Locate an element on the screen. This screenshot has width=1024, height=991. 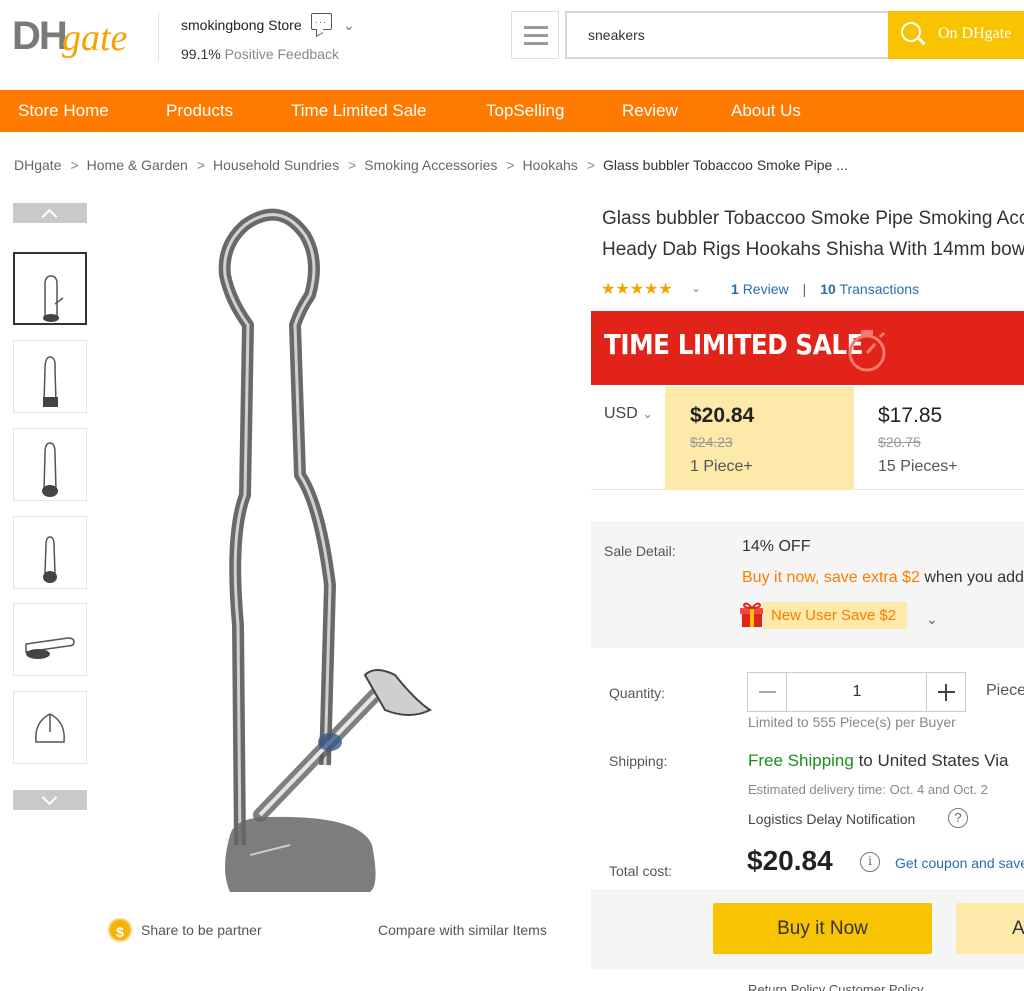
dollar-coin-icon: $ is located at coordinates (120, 930).